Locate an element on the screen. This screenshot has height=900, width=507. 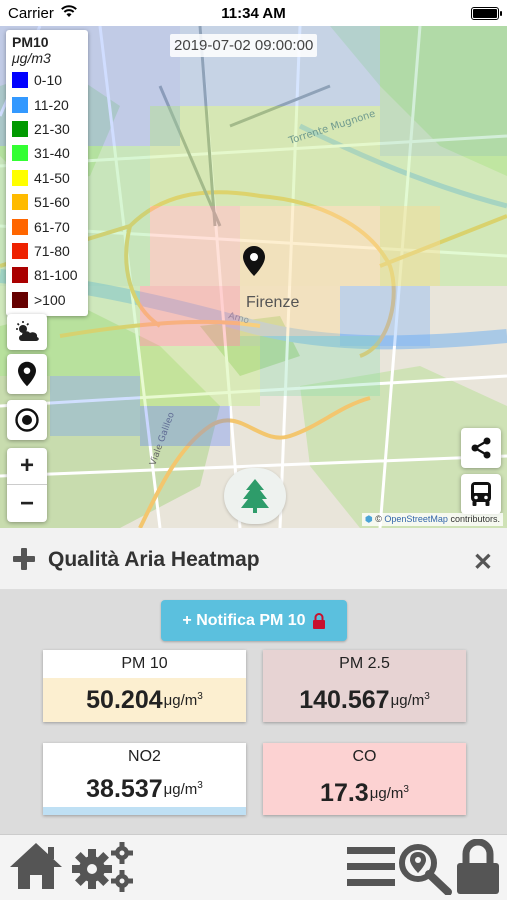
legend-item: >100 is located at coordinates (48, 300).